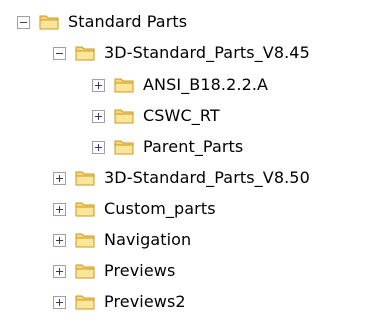  What do you see at coordinates (128, 21) in the screenshot?
I see `tree-item-label: Standard Parts` at bounding box center [128, 21].